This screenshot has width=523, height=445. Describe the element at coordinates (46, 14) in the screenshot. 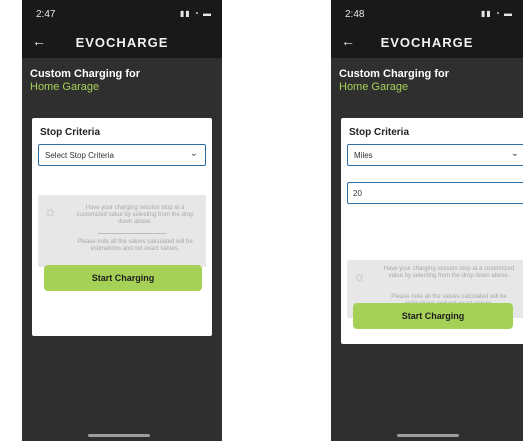

I see `status-time: 2:47` at that location.